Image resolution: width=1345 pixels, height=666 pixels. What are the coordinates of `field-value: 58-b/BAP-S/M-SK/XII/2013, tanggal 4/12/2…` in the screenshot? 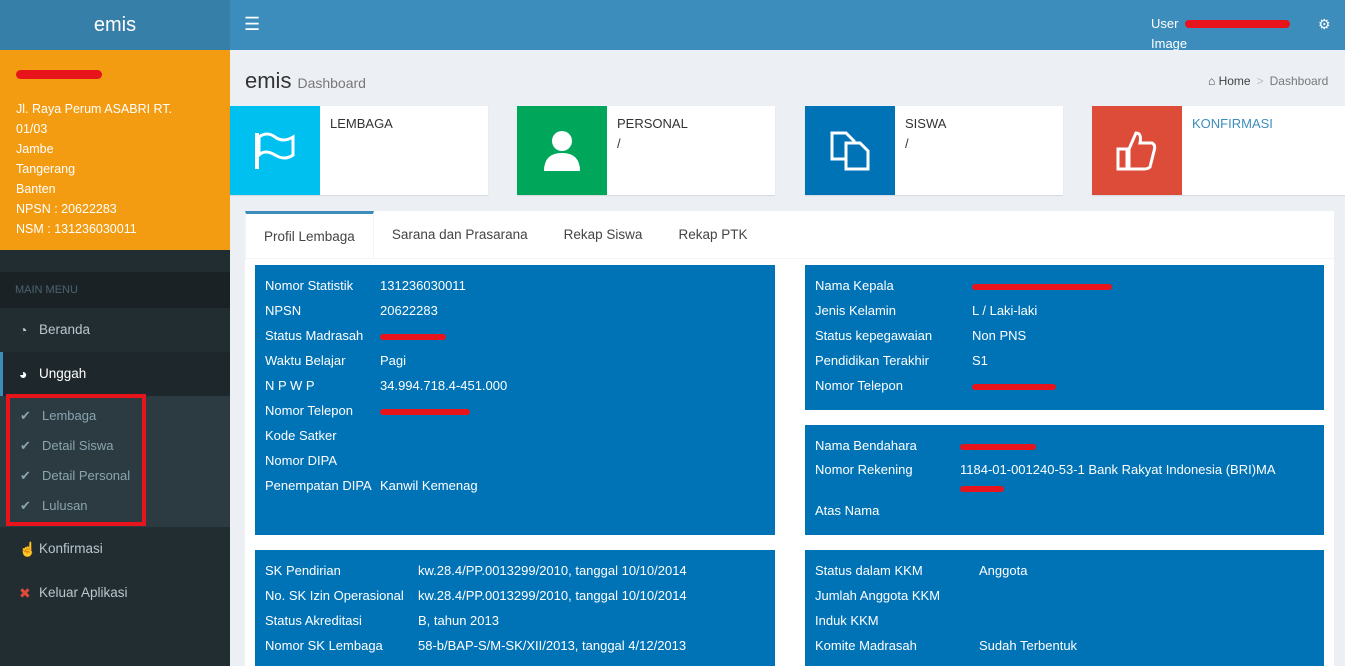 It's located at (552, 645).